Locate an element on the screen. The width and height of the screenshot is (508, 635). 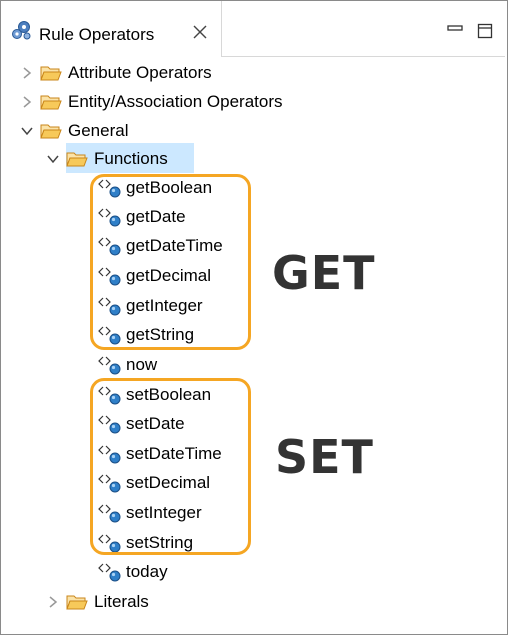
tree-item-set-integer: setInteger is located at coordinates (149, 512).